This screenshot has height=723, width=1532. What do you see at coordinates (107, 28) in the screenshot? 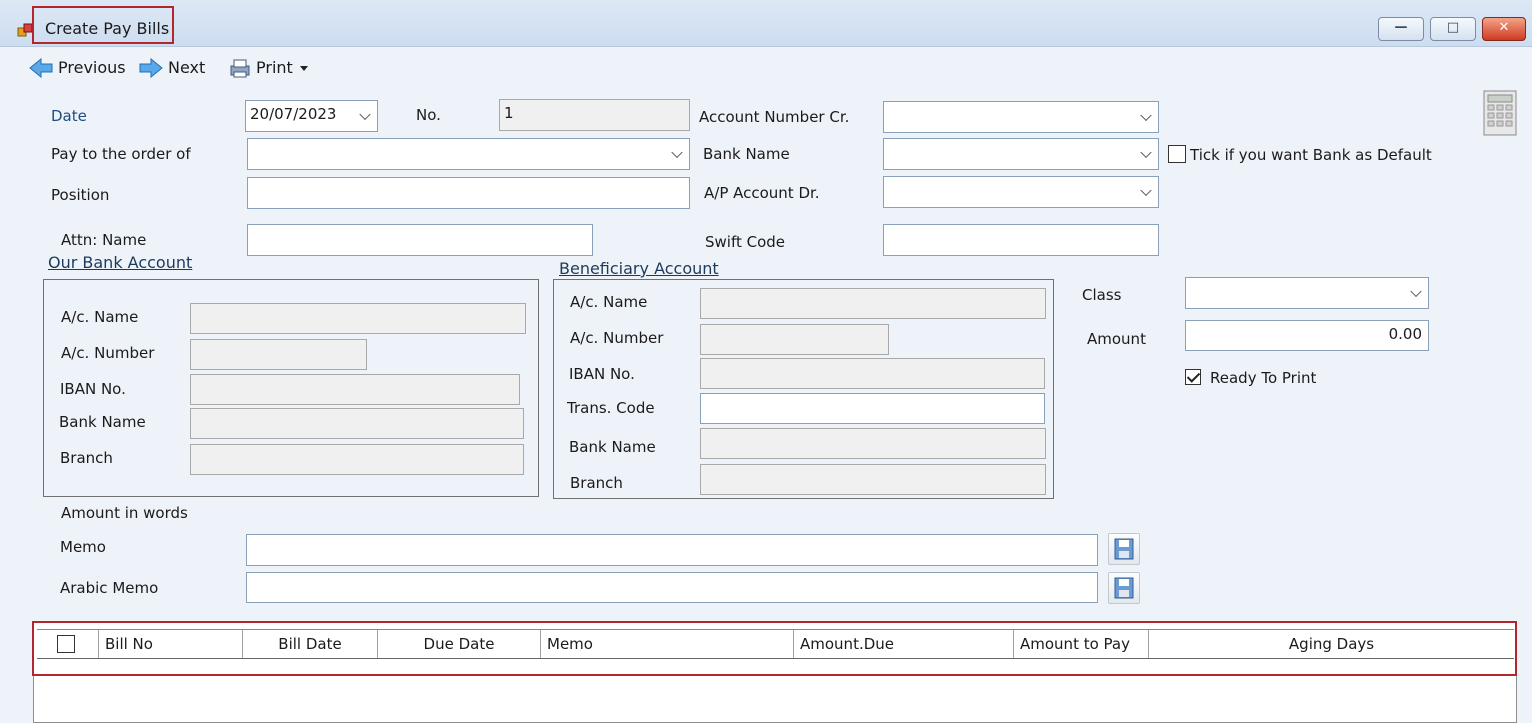
I see `window-title: Create Pay Bills` at bounding box center [107, 28].